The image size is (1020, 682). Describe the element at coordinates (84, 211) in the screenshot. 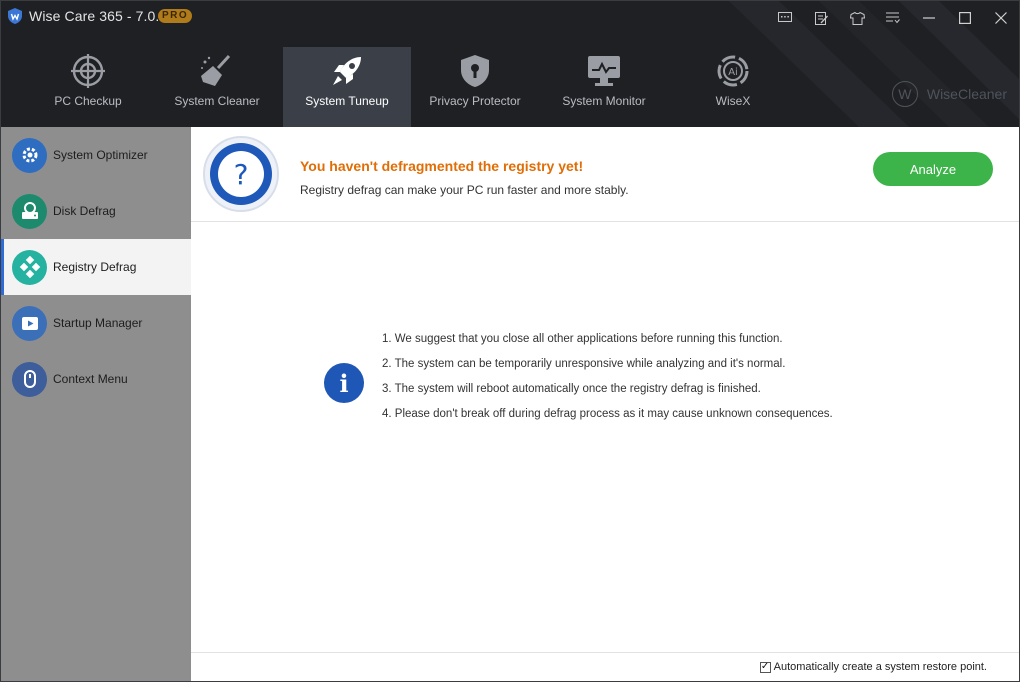

I see `sidebar-item-label: Disk Defrag` at that location.